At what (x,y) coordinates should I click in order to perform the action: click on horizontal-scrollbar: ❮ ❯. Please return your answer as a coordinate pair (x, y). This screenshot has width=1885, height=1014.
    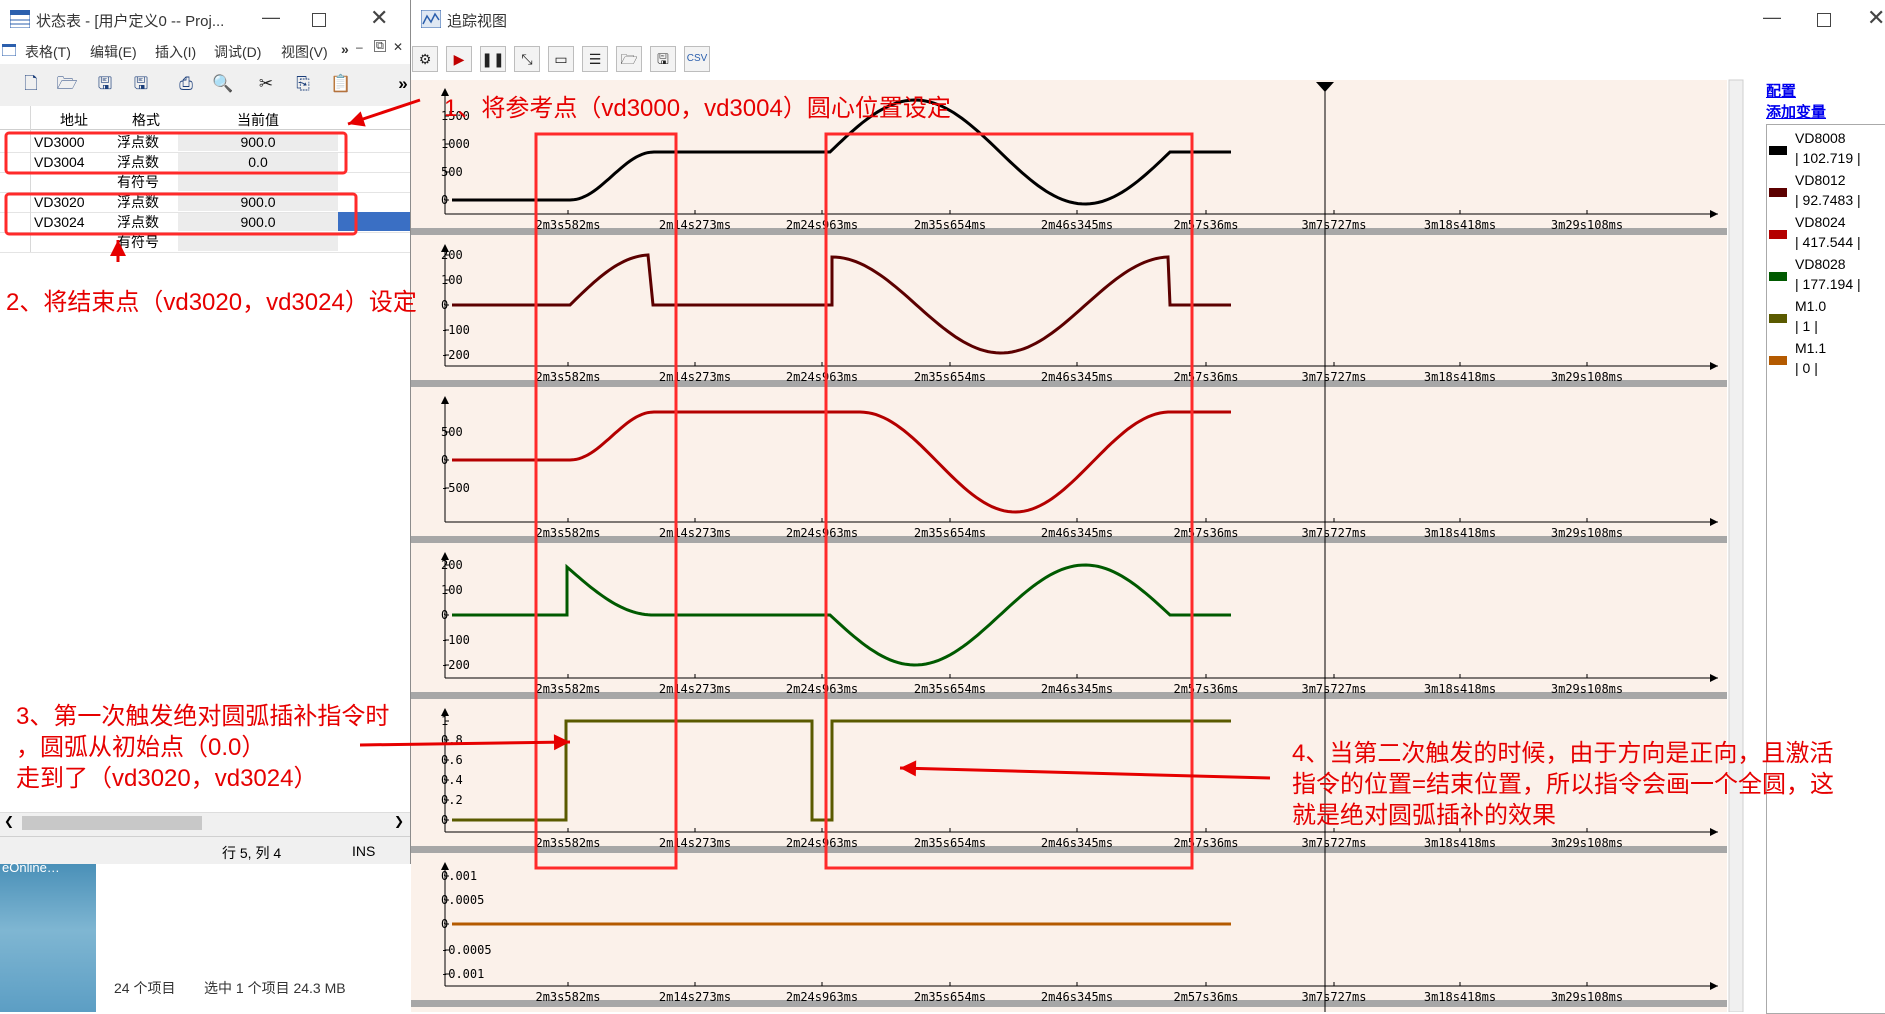
    Looking at the image, I should click on (205, 822).